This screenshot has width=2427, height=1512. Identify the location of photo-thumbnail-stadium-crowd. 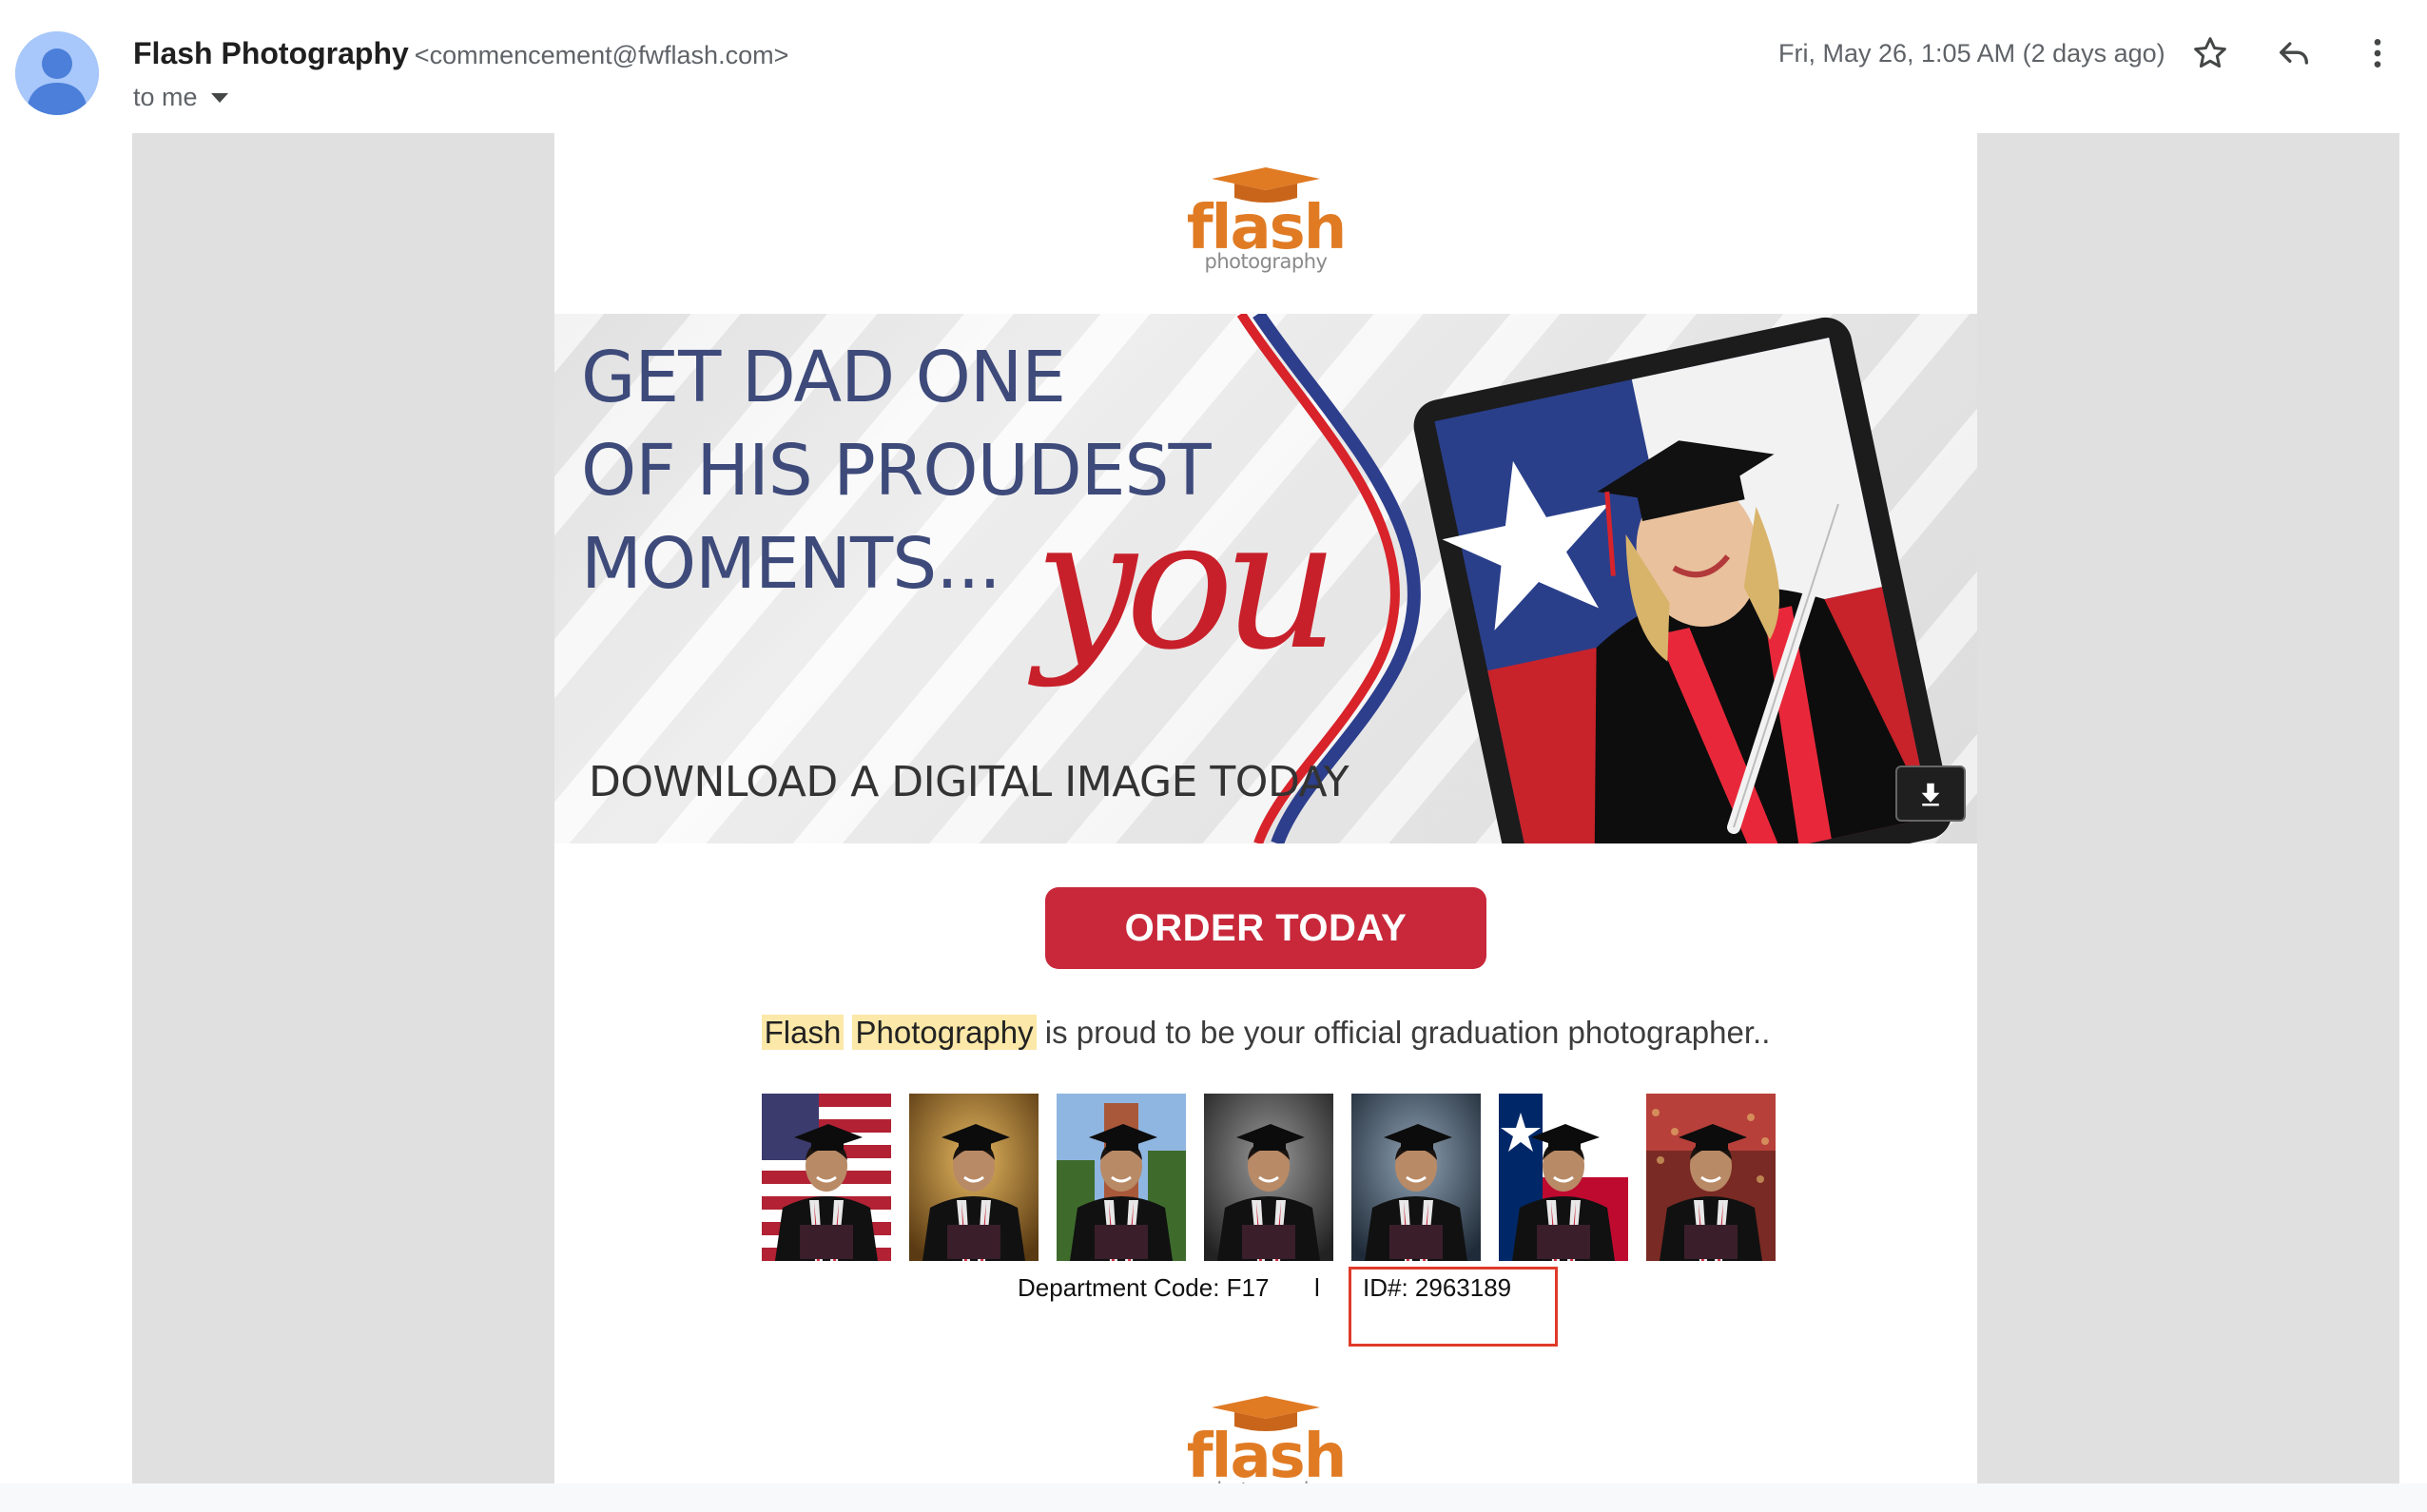
(1711, 1177).